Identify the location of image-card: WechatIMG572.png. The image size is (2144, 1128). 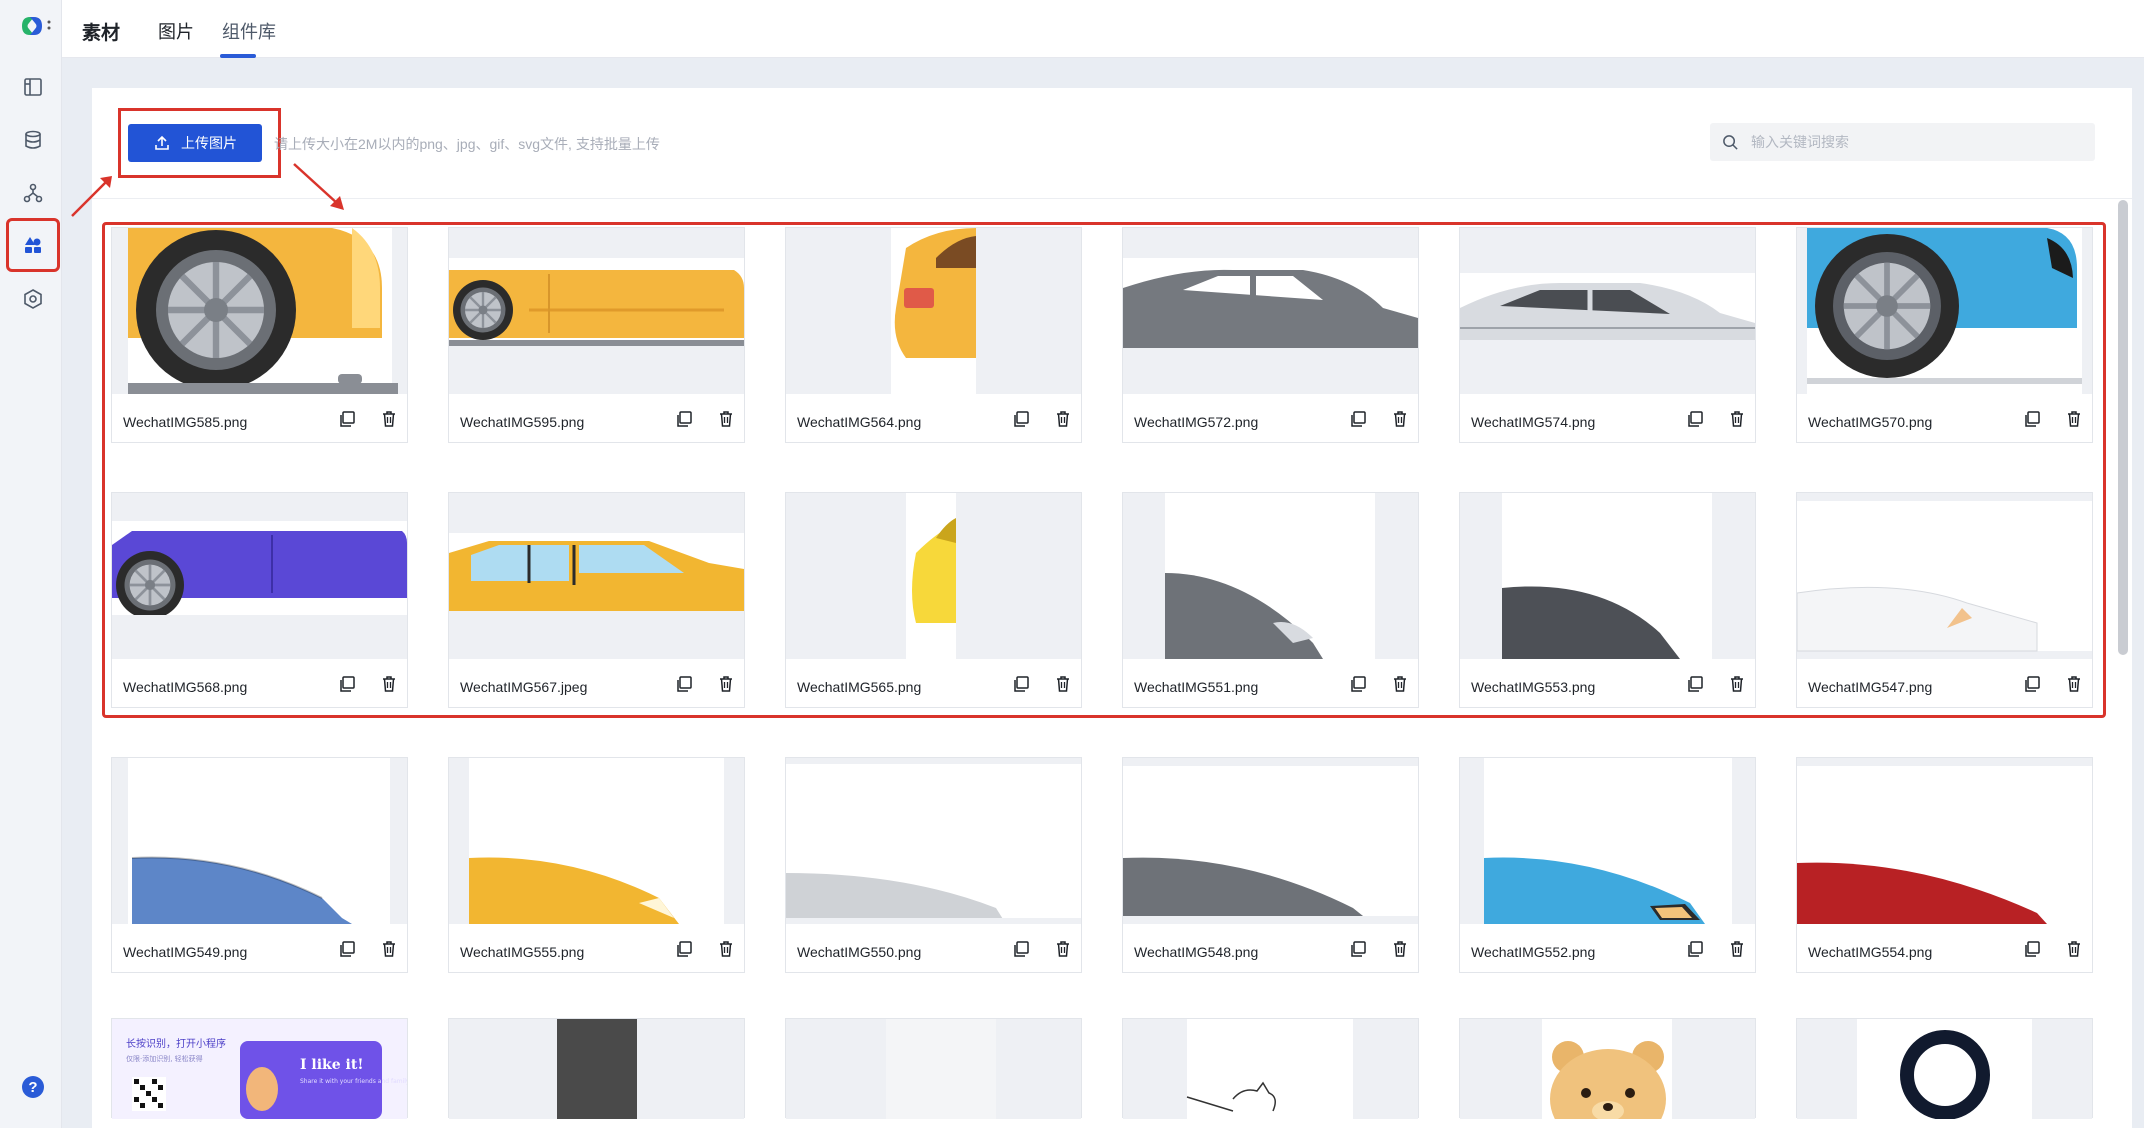
(1270, 335).